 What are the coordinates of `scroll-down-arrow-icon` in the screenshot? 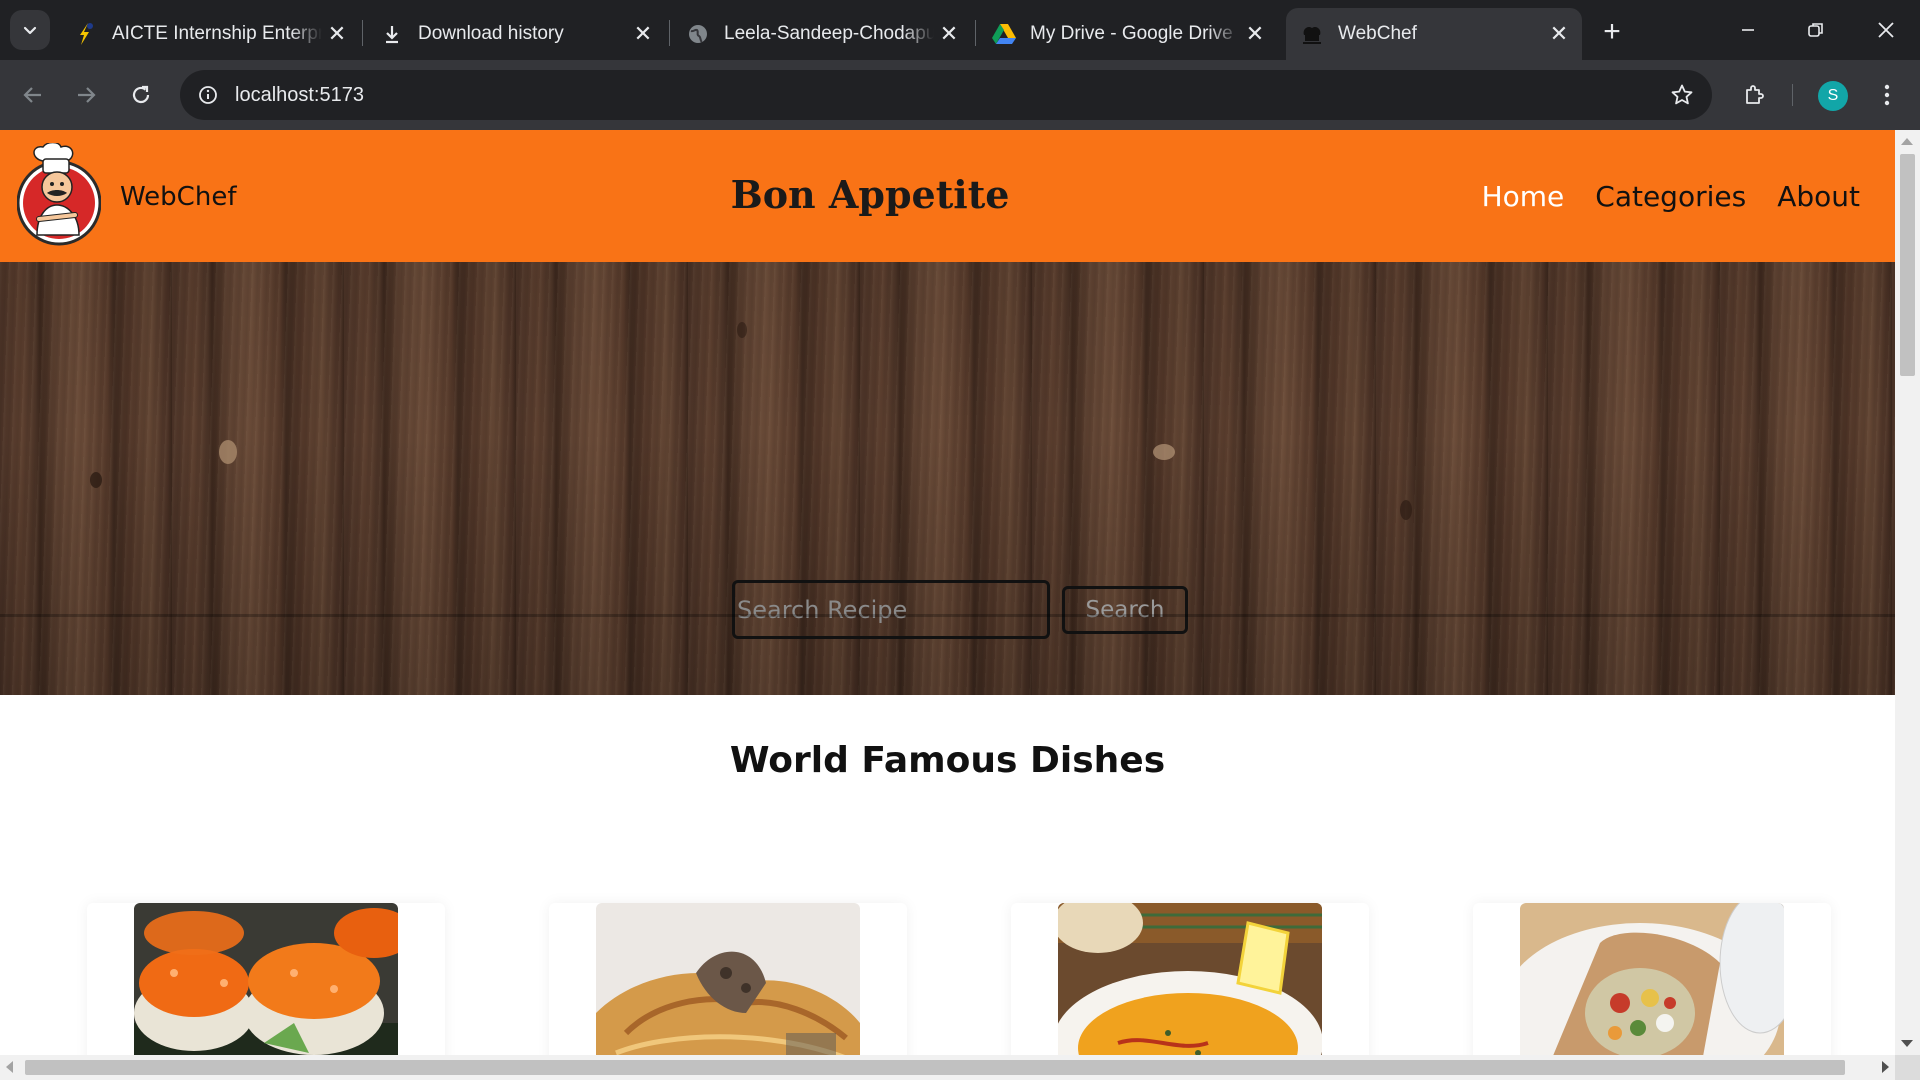 It's located at (1907, 1043).